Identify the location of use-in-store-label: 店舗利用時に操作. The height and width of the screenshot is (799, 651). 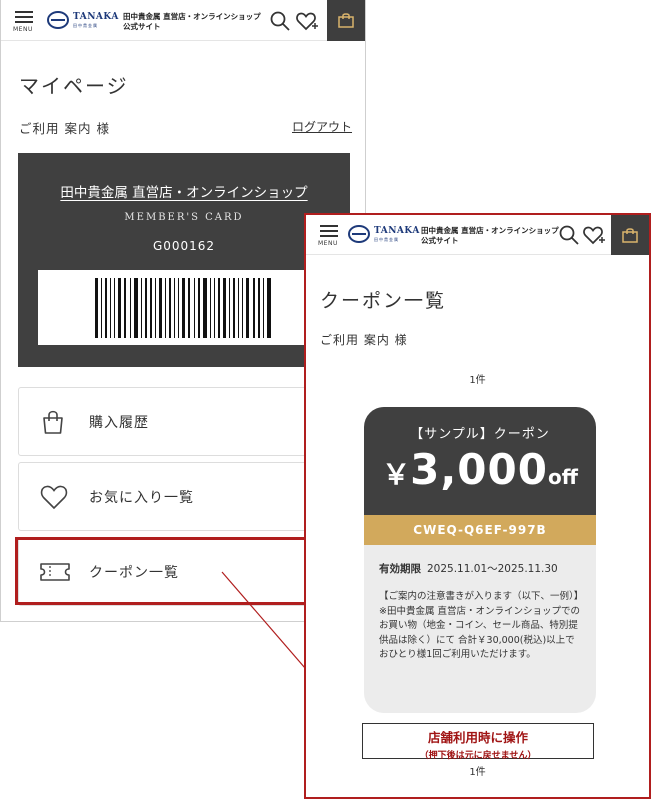
(477, 737).